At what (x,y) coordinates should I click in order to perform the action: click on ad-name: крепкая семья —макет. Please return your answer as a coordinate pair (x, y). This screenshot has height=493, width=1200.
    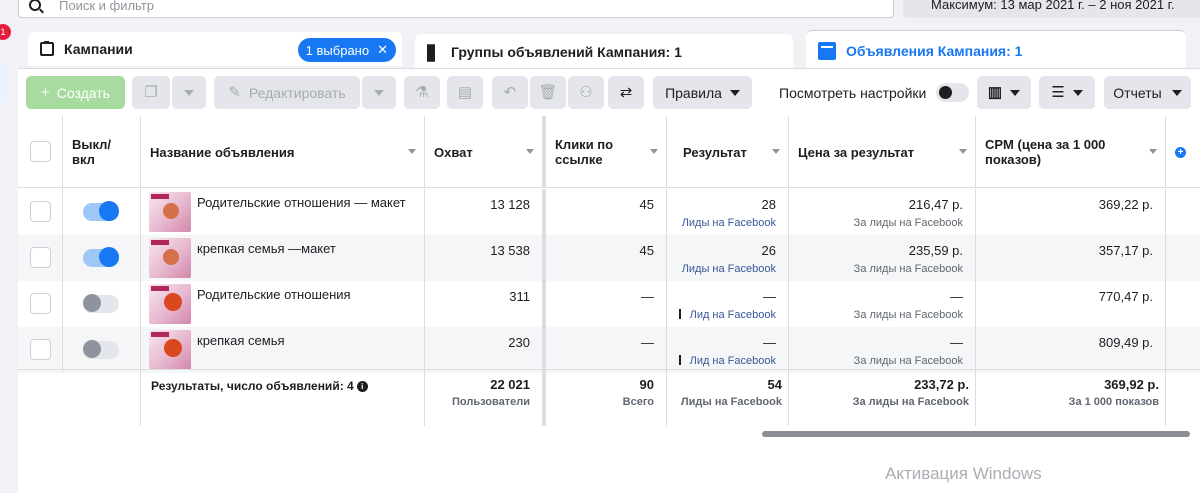
    Looking at the image, I should click on (266, 248).